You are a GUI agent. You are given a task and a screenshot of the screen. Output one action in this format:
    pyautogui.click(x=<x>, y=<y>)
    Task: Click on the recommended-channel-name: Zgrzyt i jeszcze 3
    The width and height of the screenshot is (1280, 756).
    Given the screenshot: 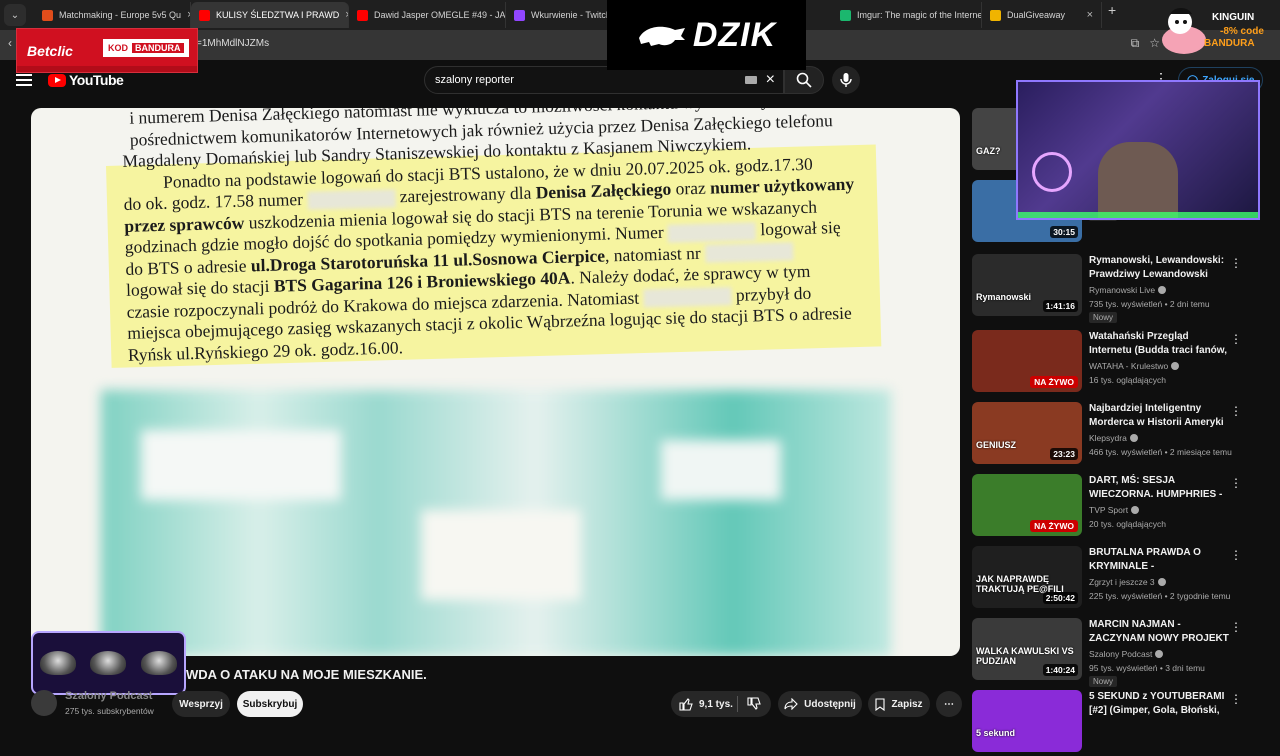 What is the action you would take?
    pyautogui.click(x=1127, y=582)
    